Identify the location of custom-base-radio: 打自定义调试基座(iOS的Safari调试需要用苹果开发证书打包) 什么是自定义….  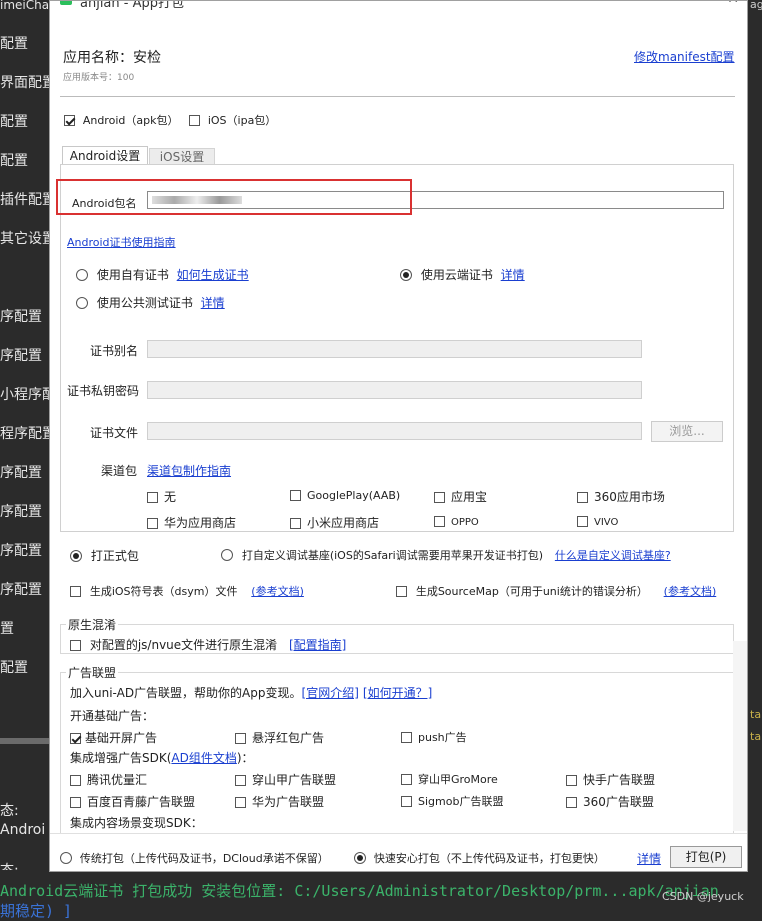
(446, 555).